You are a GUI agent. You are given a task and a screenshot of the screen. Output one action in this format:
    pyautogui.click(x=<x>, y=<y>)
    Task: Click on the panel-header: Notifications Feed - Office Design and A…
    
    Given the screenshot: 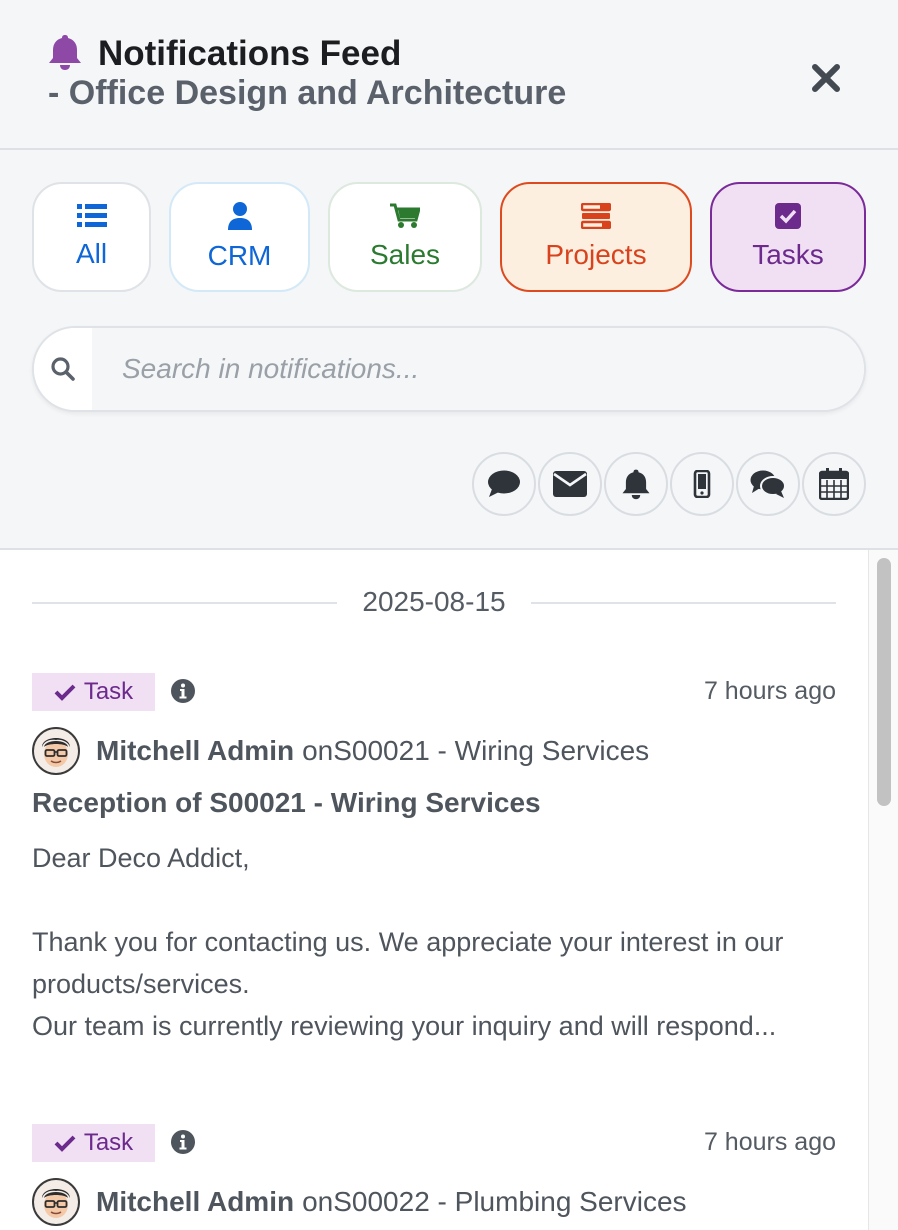 What is the action you would take?
    pyautogui.click(x=449, y=75)
    